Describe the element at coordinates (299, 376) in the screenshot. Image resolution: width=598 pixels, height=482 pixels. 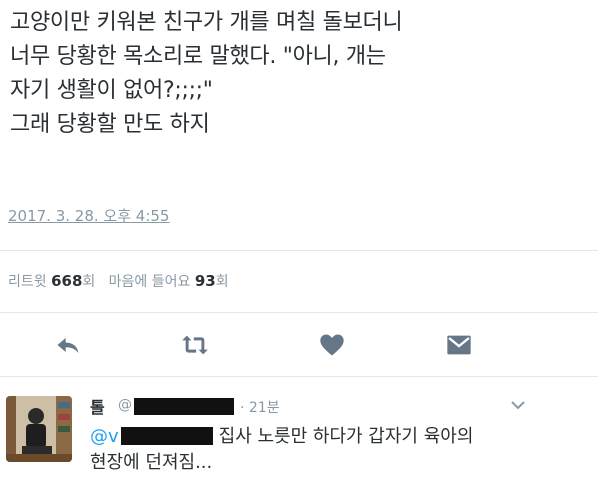
I see `divider-bottom` at that location.